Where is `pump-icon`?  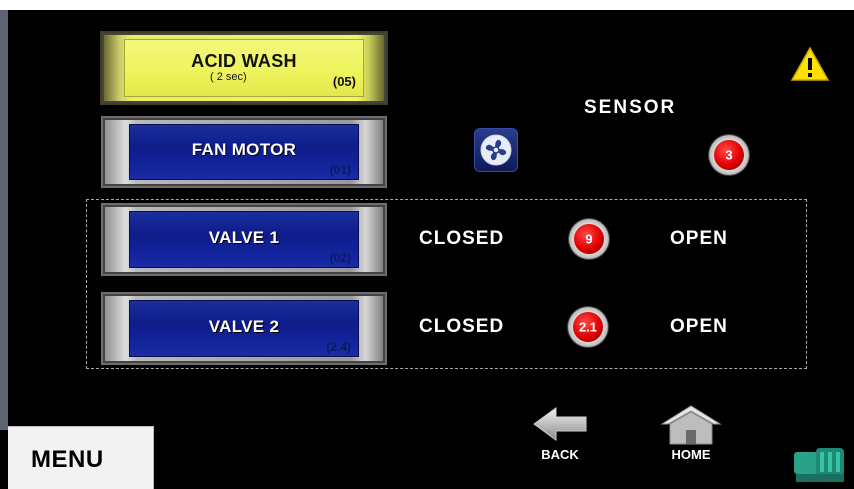
pump-icon is located at coordinates (819, 465).